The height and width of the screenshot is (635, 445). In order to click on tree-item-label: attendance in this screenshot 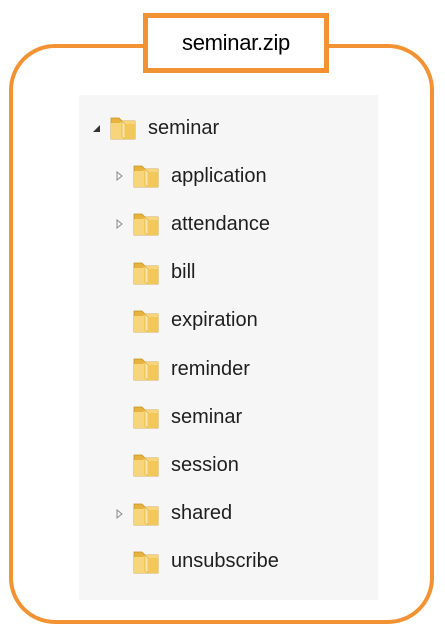, I will do `click(220, 223)`.